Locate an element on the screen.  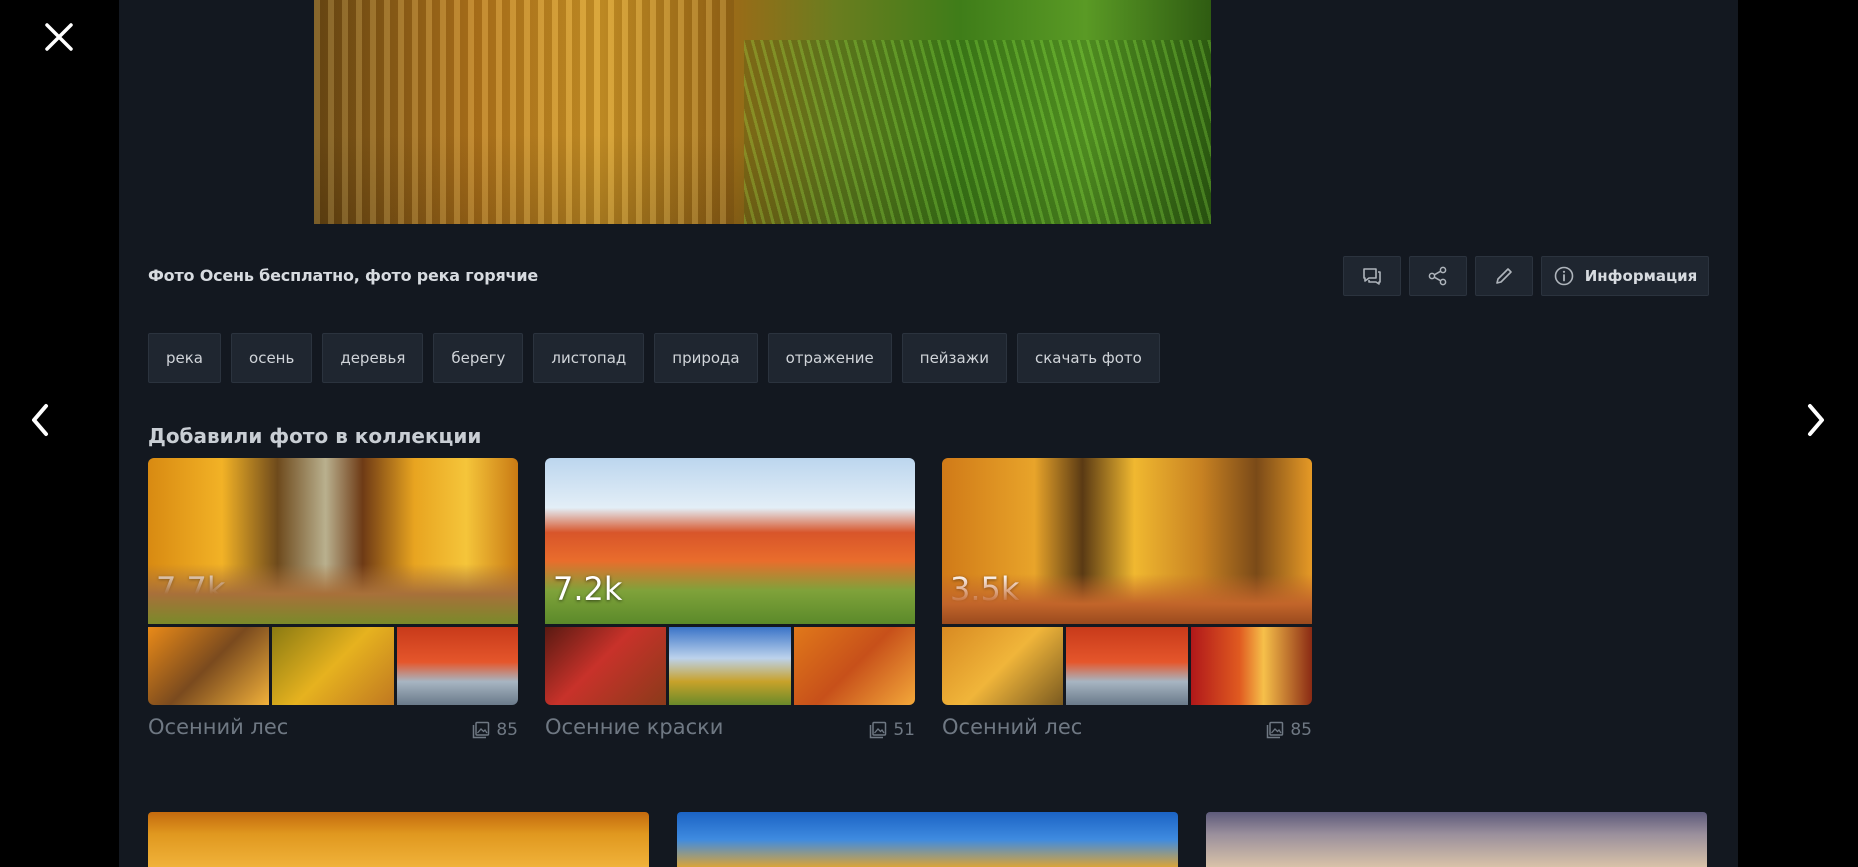
comment-button is located at coordinates (1372, 276).